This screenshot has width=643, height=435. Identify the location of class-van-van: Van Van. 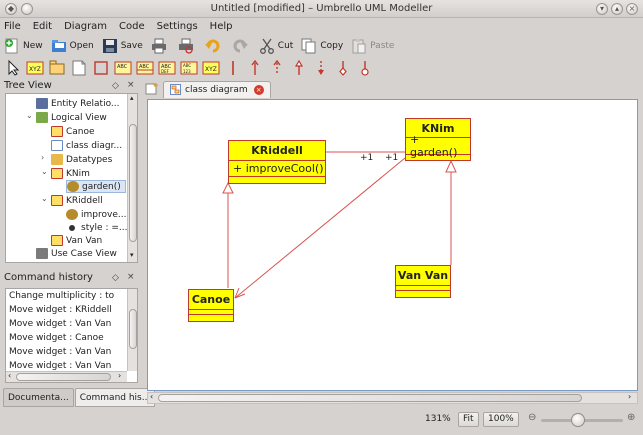
(423, 281).